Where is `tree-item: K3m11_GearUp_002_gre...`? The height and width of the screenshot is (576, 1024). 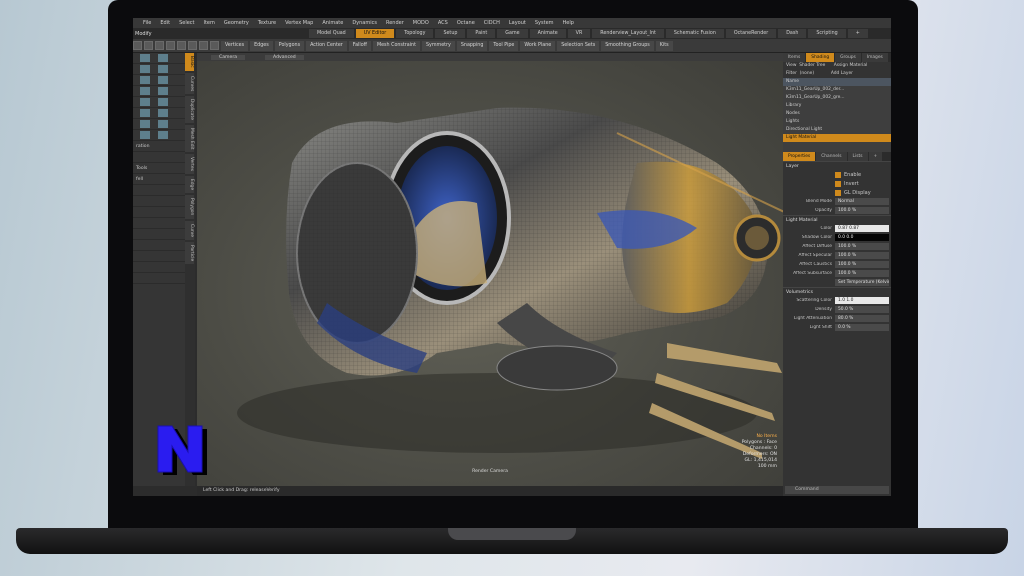
tree-item: K3m11_GearUp_002_gre... is located at coordinates (837, 98).